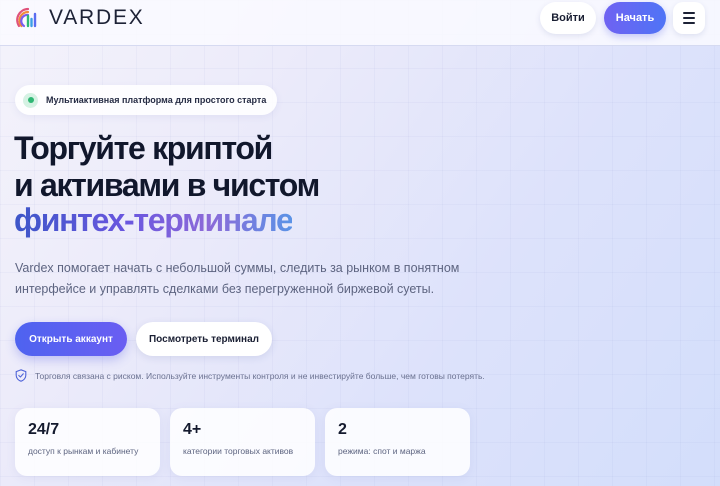 This screenshot has height=486, width=720. What do you see at coordinates (689, 13) in the screenshot?
I see `hamburger-menu-icon` at bounding box center [689, 13].